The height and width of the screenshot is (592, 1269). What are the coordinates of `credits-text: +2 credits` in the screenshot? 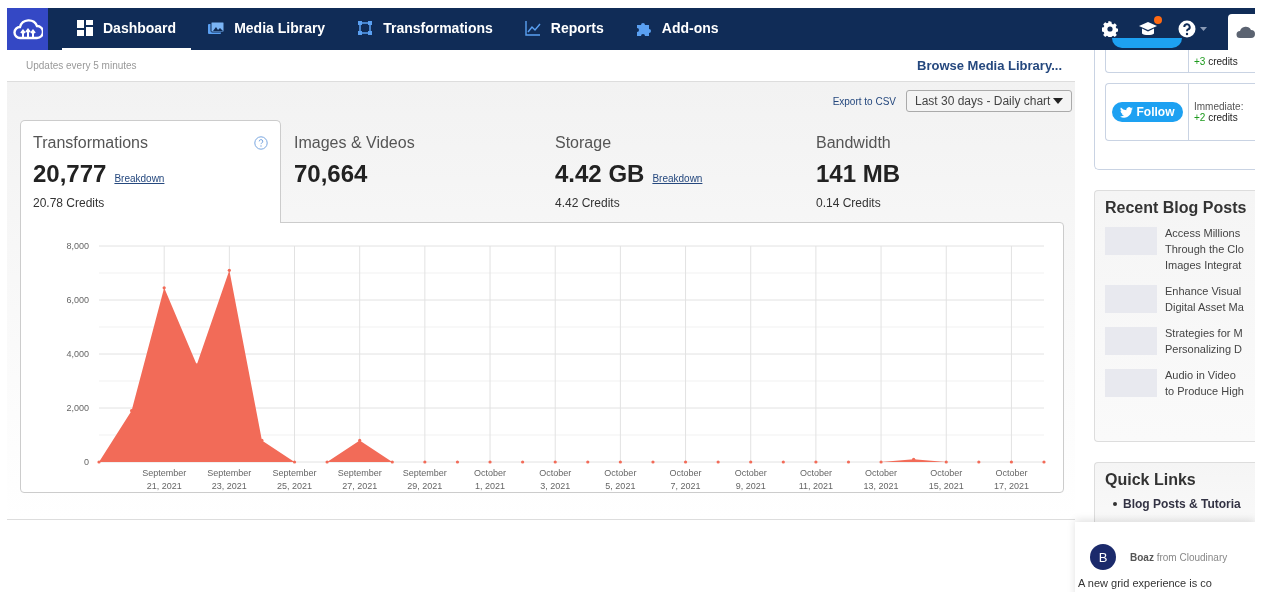 It's located at (1216, 117).